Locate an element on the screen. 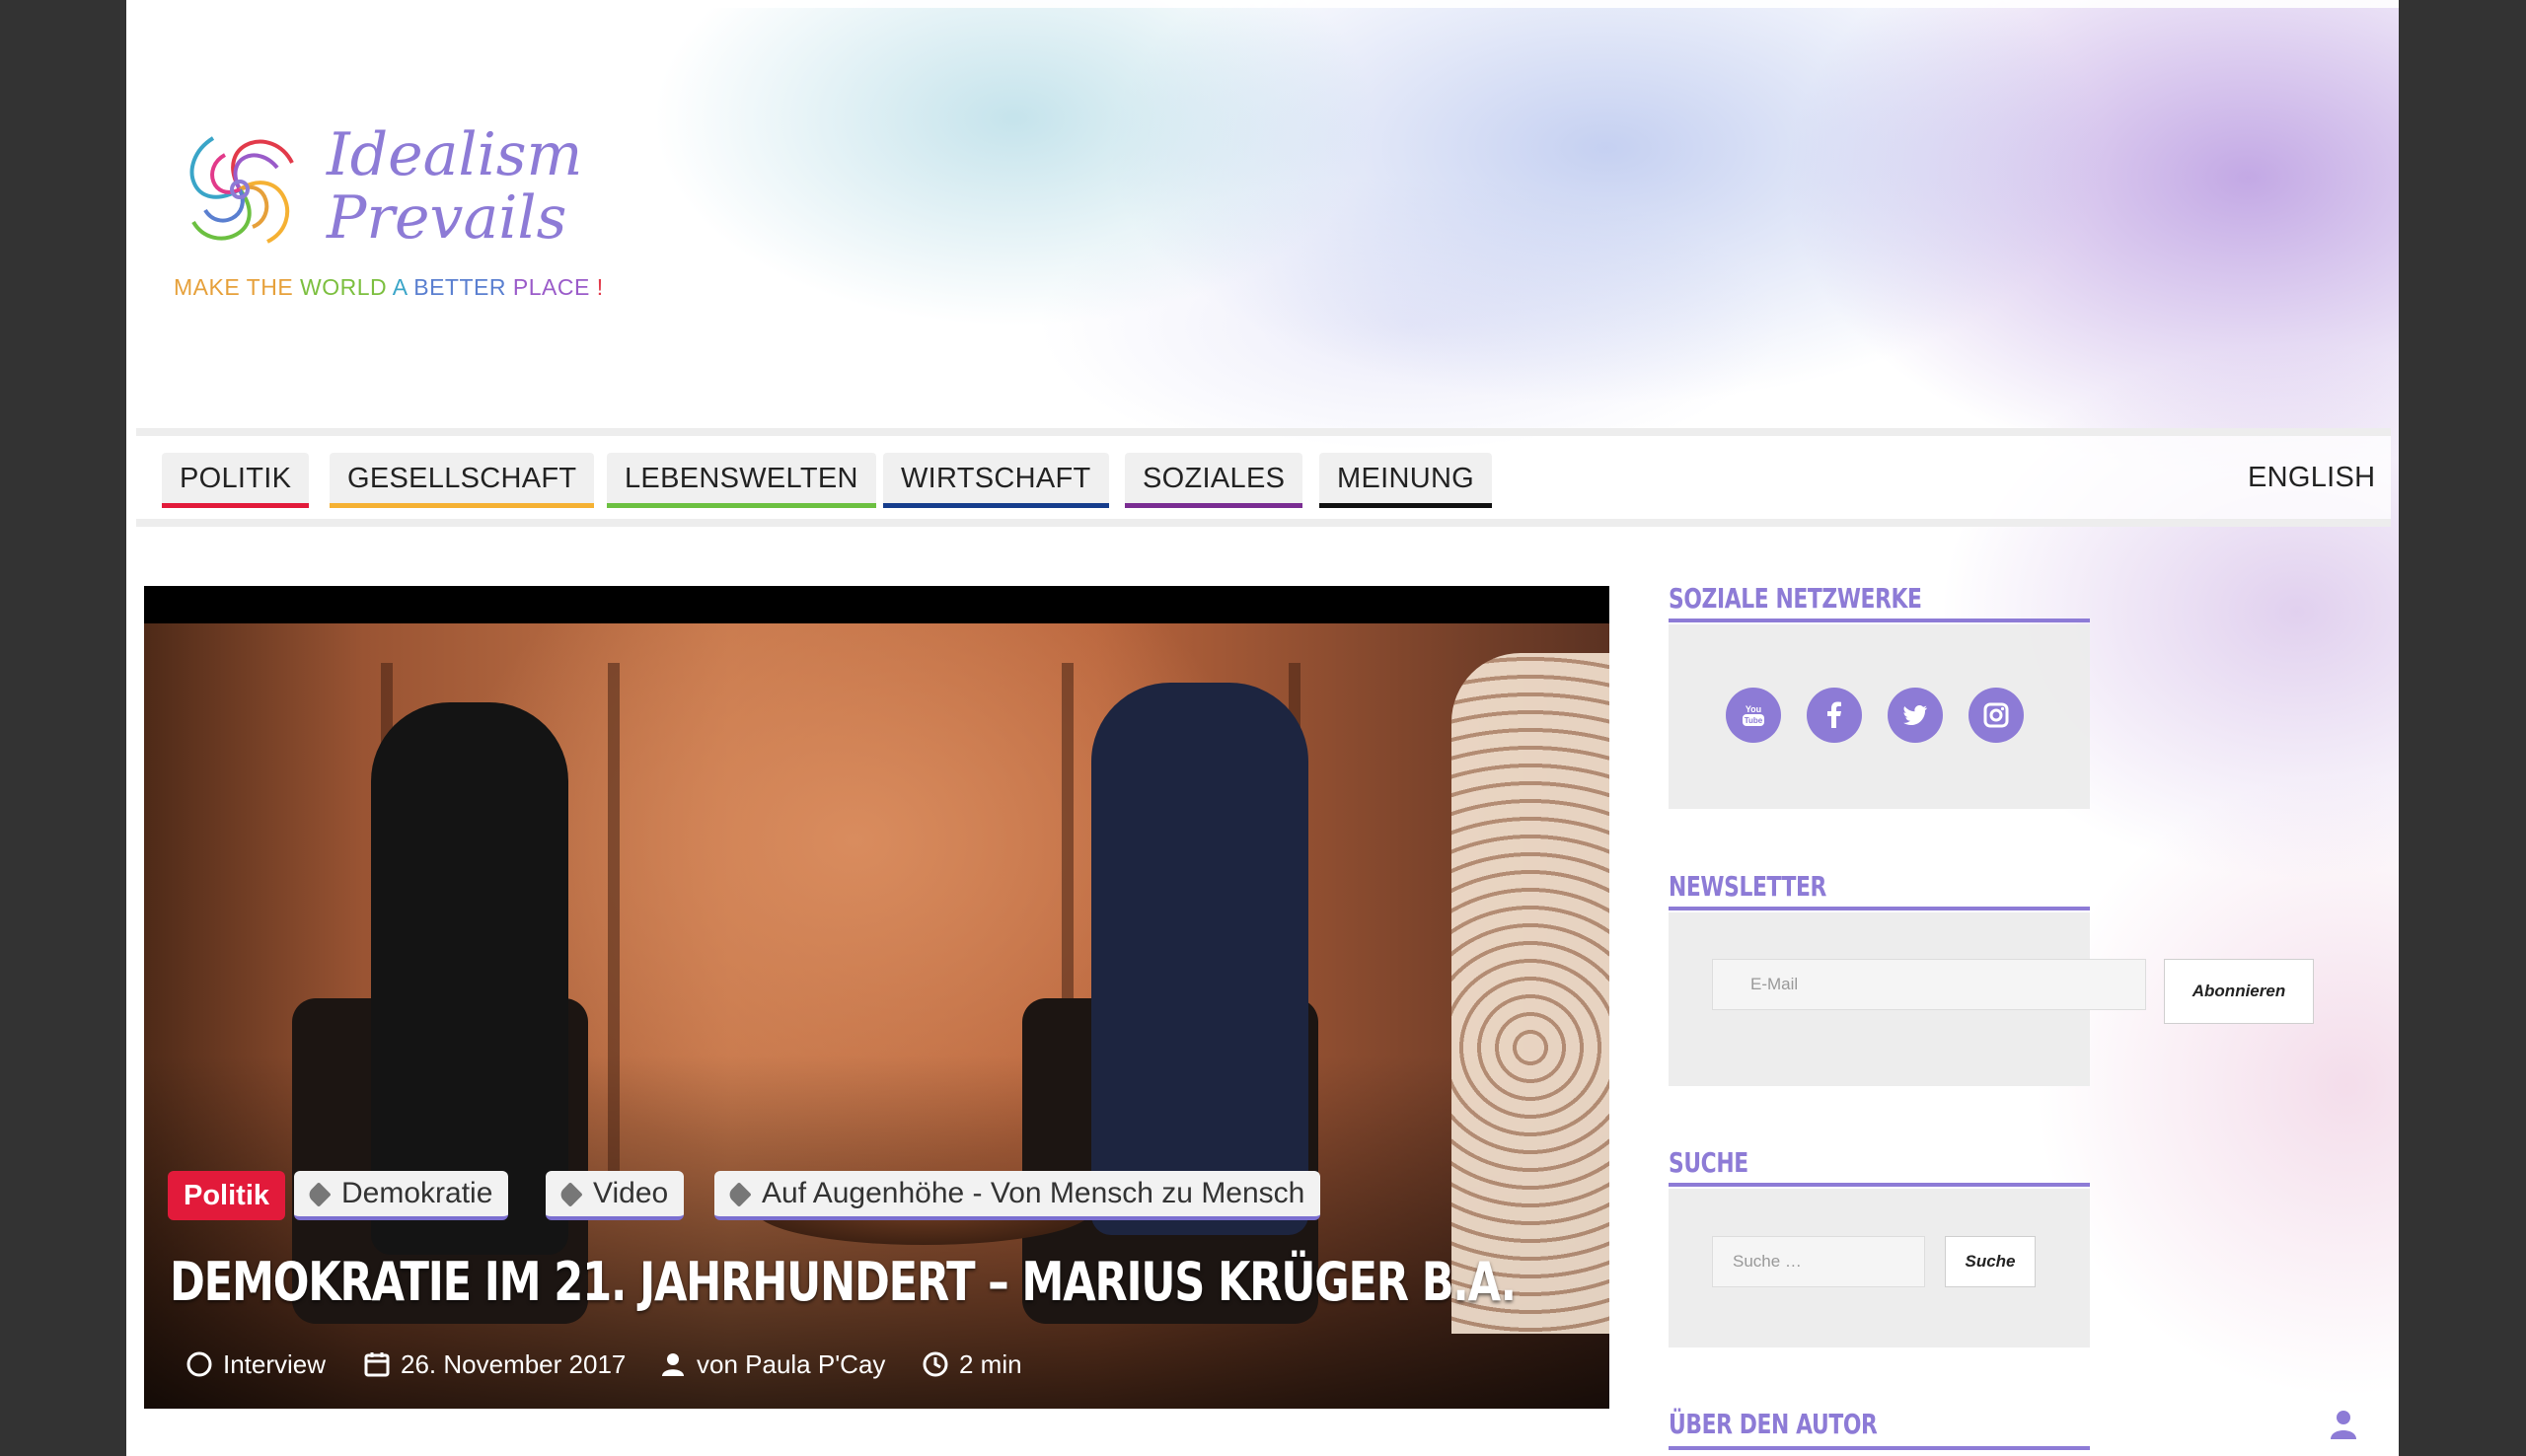  twitter-glyph is located at coordinates (1915, 715).